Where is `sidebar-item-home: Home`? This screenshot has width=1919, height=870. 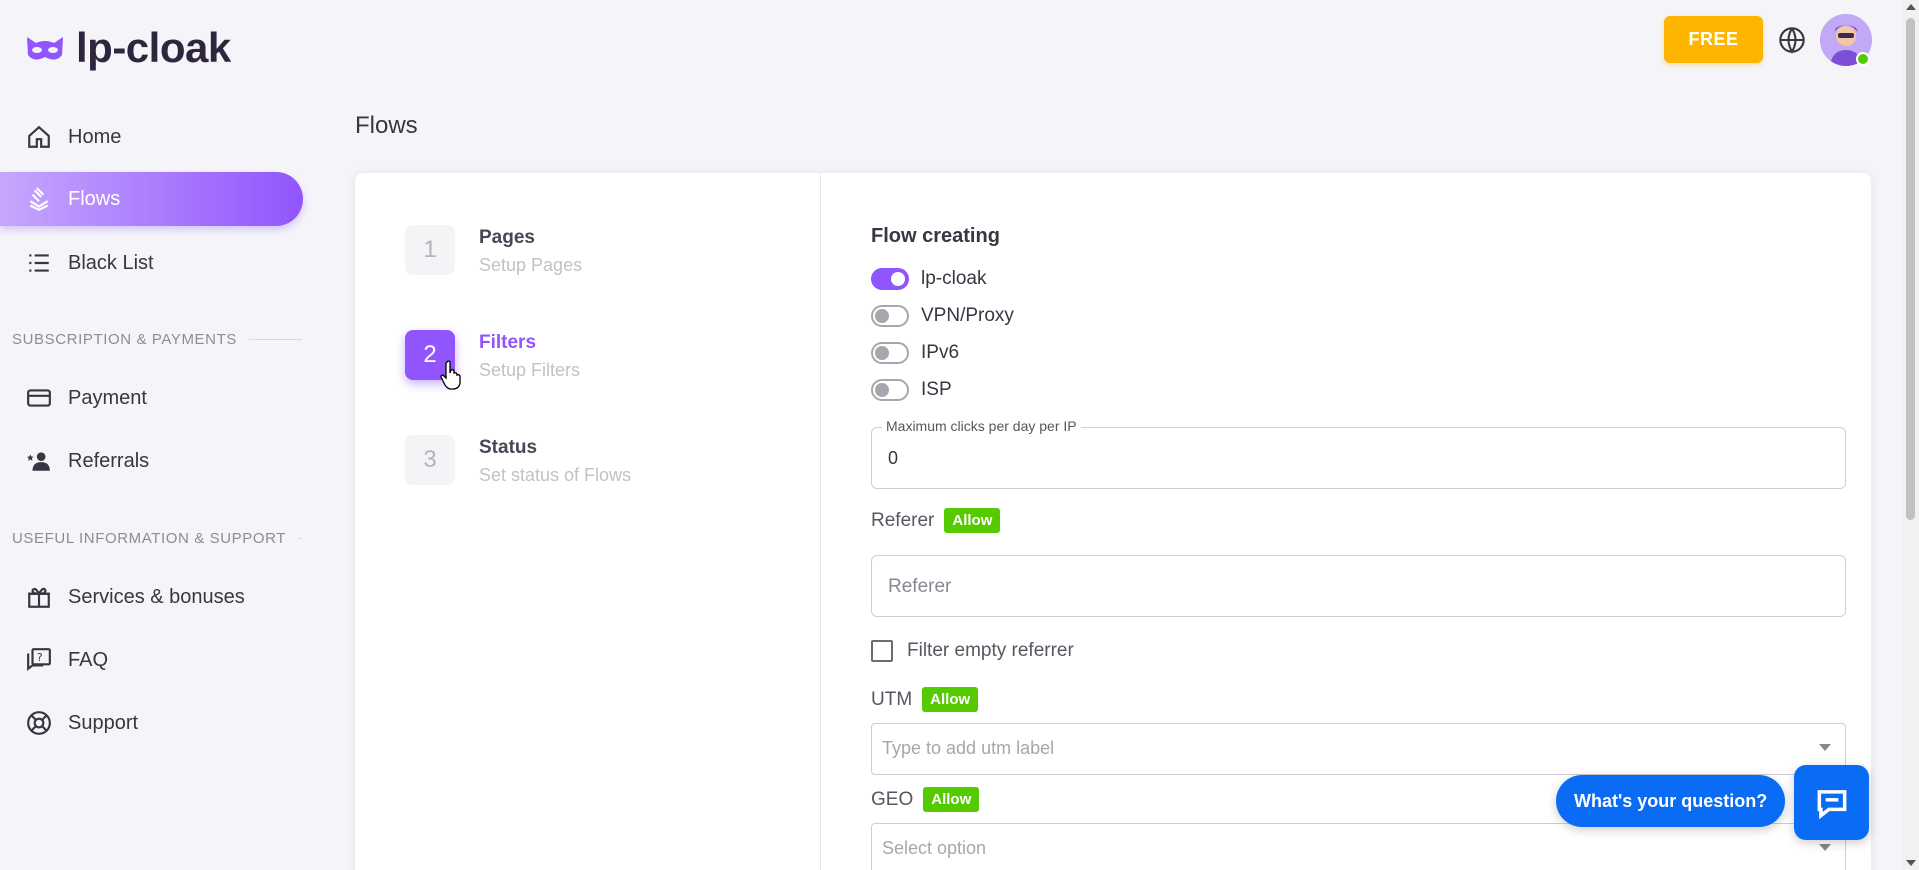
sidebar-item-home: Home is located at coordinates (151, 137).